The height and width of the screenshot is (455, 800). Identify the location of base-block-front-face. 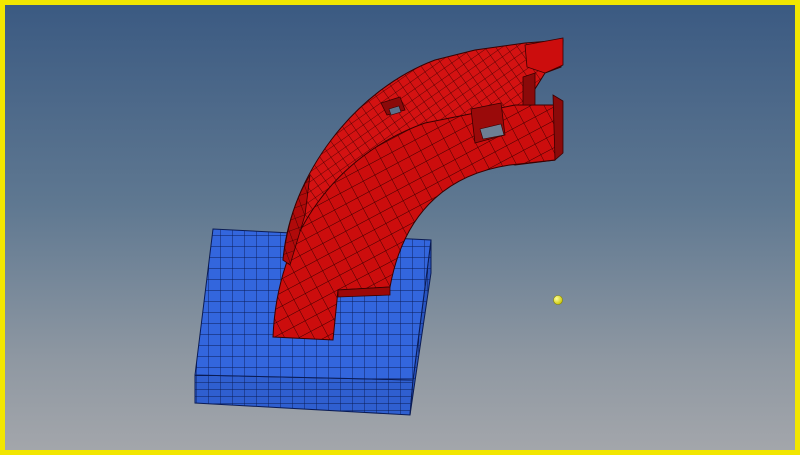
(304, 395).